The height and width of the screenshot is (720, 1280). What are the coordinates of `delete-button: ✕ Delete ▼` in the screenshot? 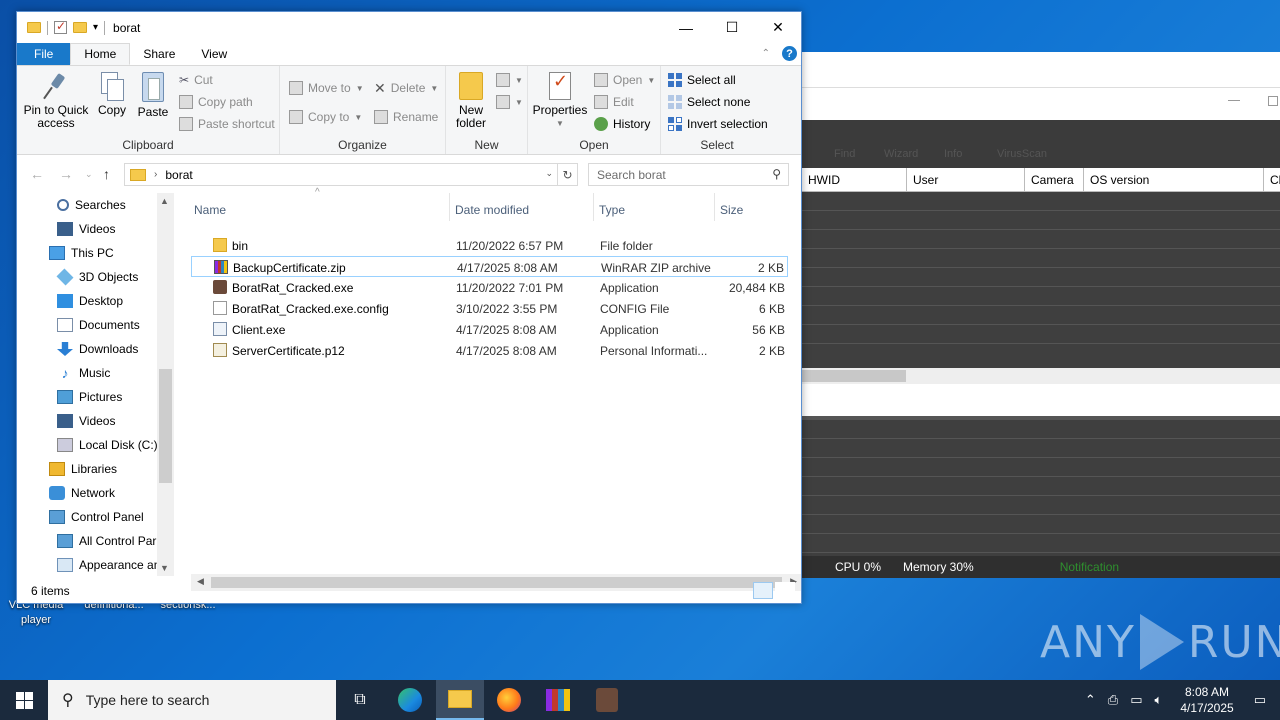 It's located at (406, 88).